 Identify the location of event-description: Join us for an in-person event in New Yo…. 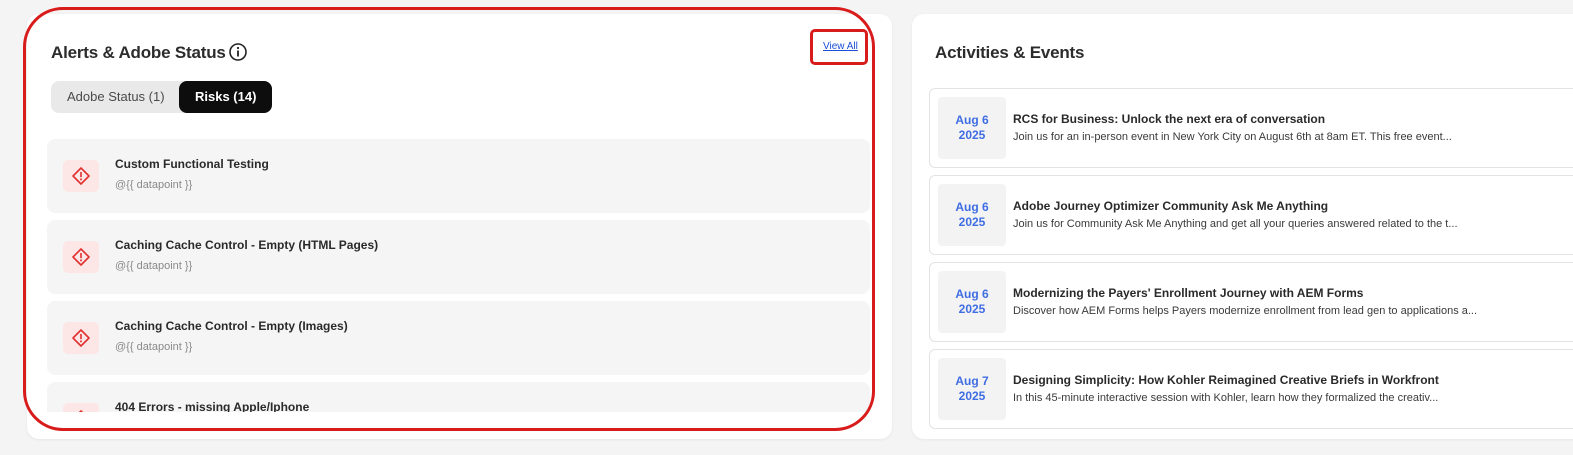
(1232, 137).